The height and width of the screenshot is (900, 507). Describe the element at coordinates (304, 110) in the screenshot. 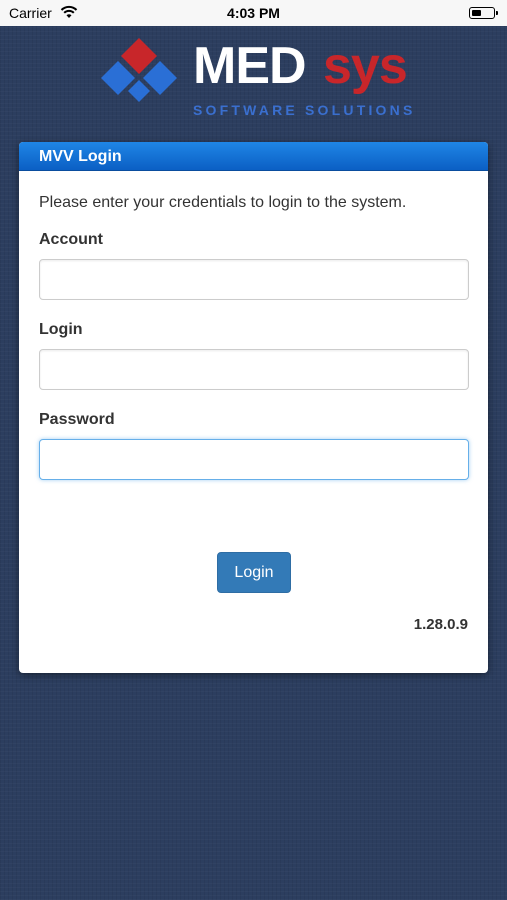

I see `logo-tagline: SOFTWARE SOLUTIONS` at that location.